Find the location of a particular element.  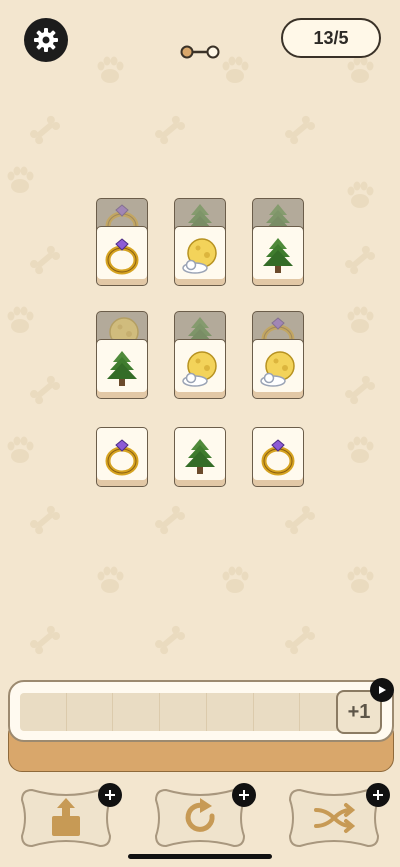

tray-slots is located at coordinates (183, 712).